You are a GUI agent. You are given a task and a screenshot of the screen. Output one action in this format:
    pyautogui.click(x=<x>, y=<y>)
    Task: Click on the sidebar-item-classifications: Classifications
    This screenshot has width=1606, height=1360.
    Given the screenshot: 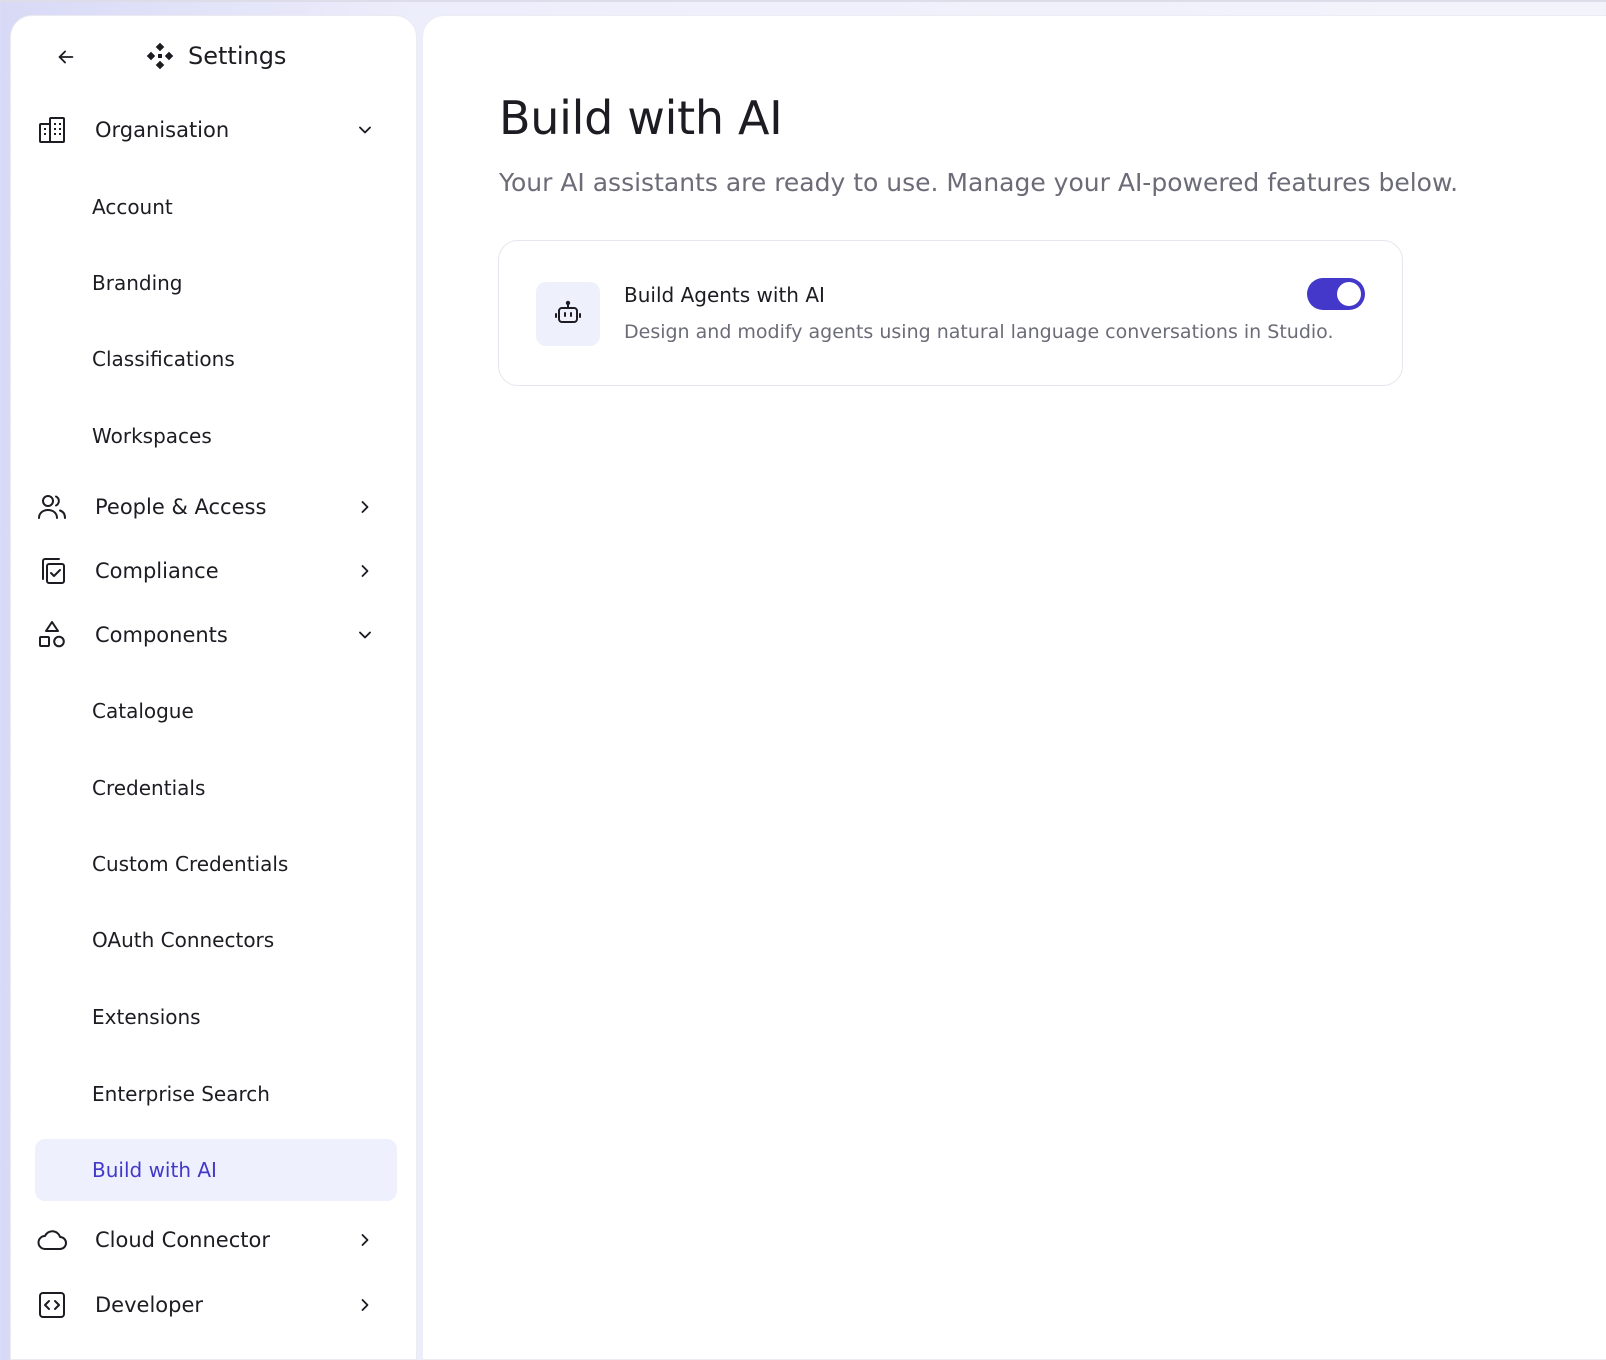 What is the action you would take?
    pyautogui.click(x=216, y=359)
    